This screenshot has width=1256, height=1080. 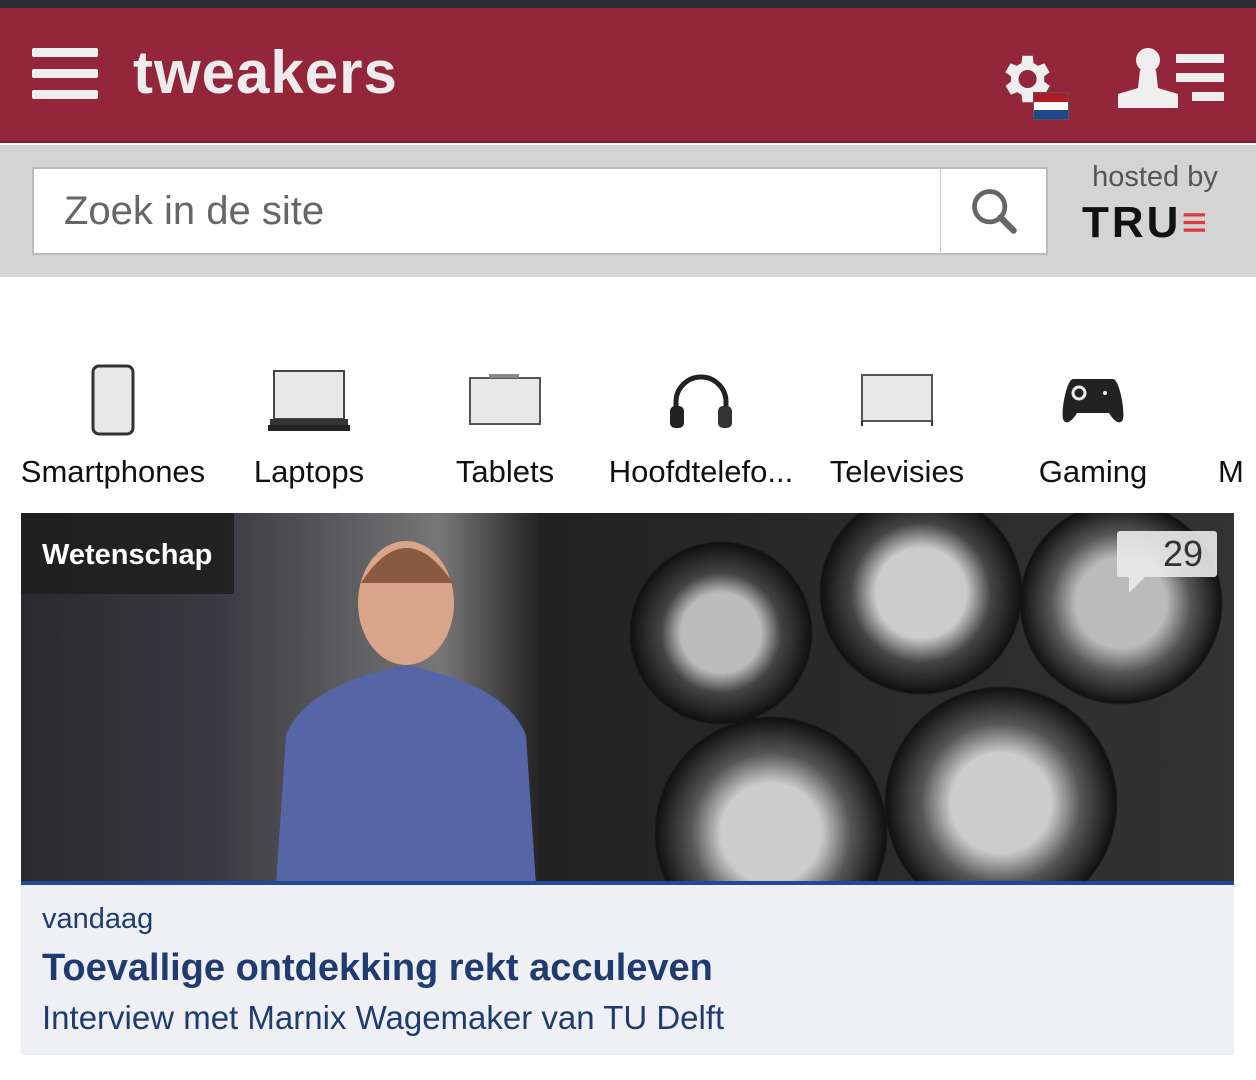 What do you see at coordinates (1231, 471) in the screenshot?
I see `category-label: M` at bounding box center [1231, 471].